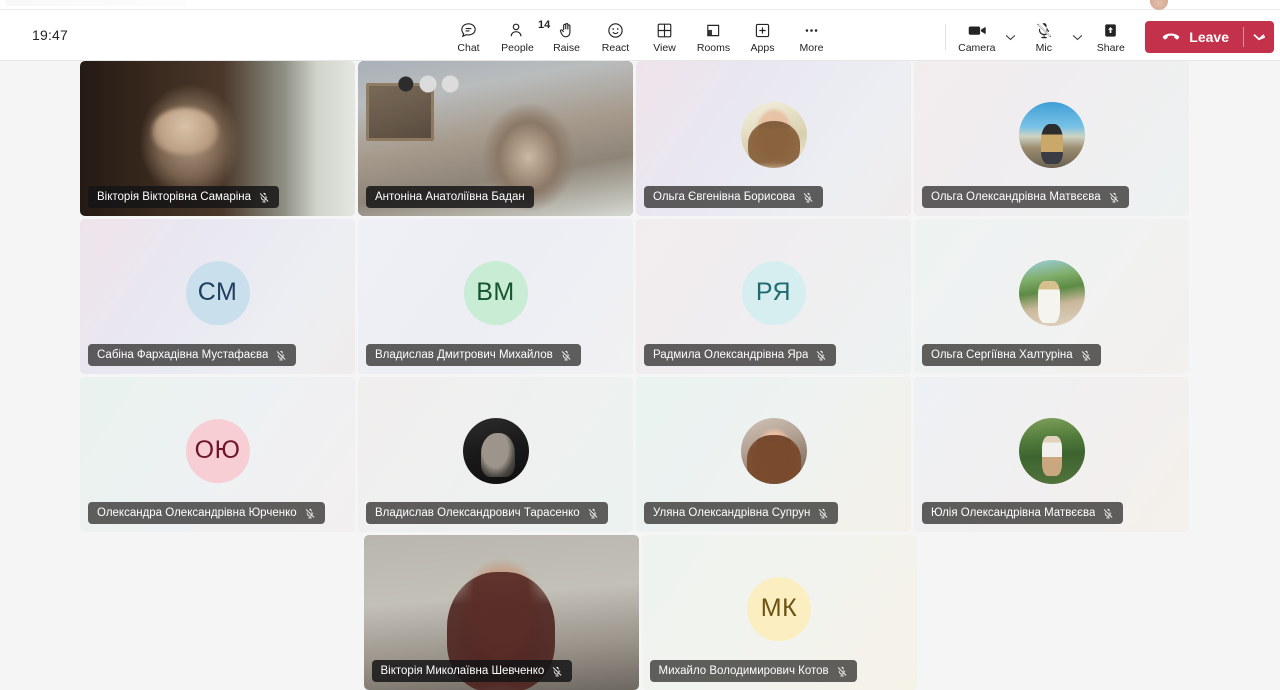 The height and width of the screenshot is (690, 1280). Describe the element at coordinates (495, 138) in the screenshot. I see `participant-tile: Антоніна Анатоліївна Бадан` at that location.